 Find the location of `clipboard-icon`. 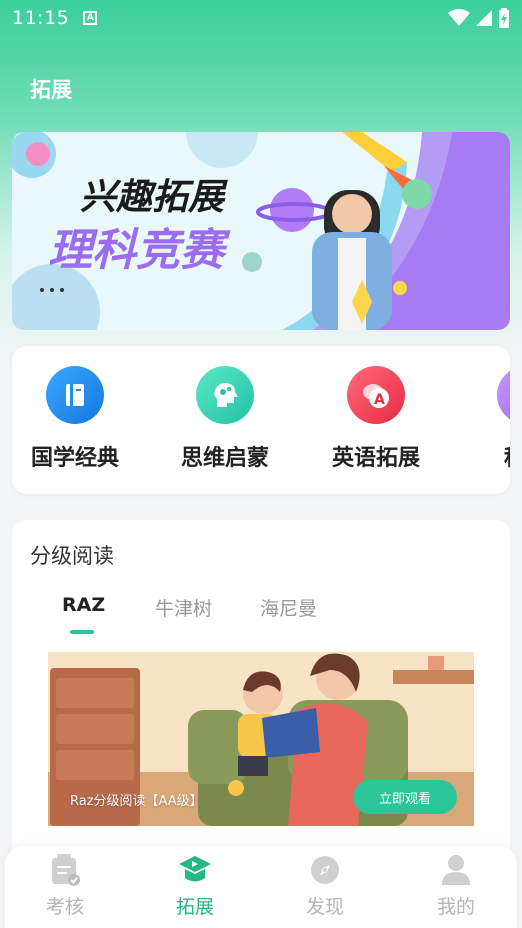

clipboard-icon is located at coordinates (66, 870).